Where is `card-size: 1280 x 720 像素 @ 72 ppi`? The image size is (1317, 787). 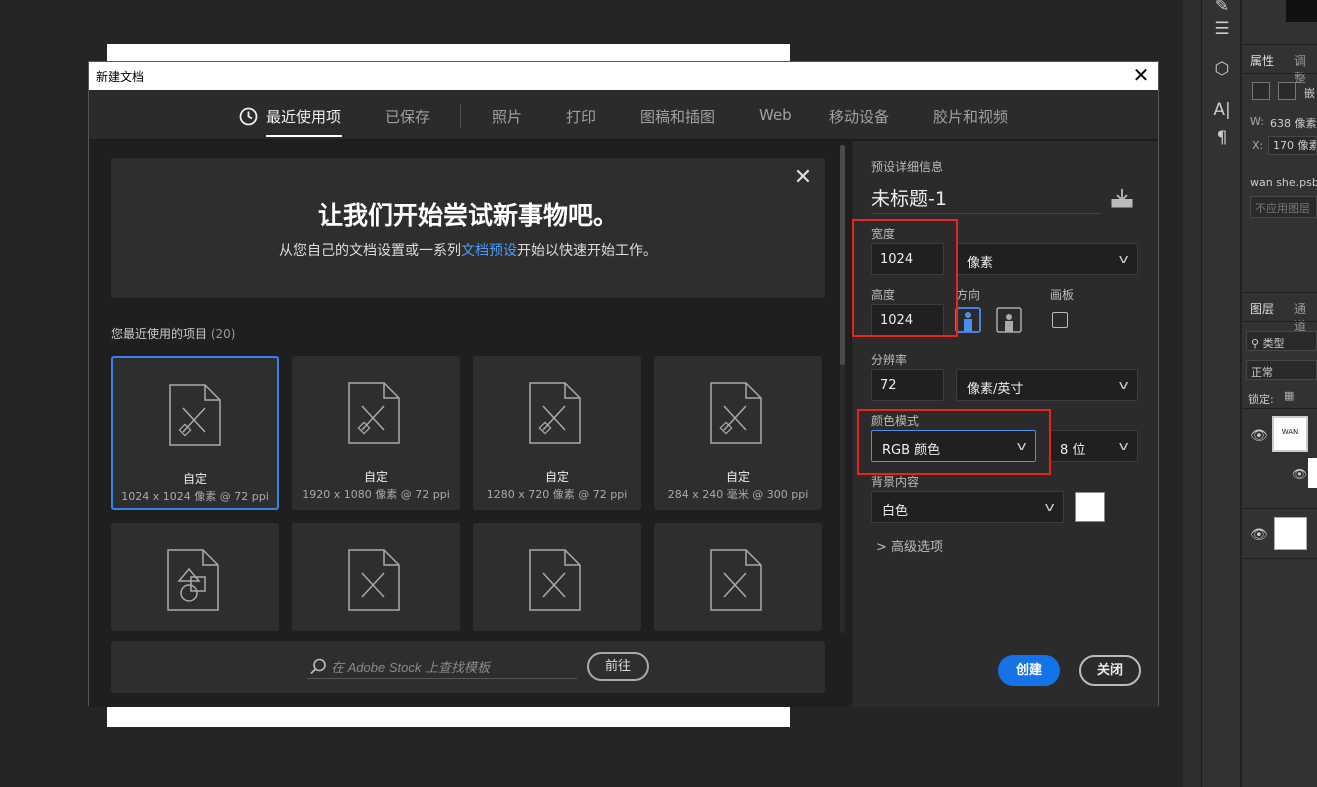 card-size: 1280 x 720 像素 @ 72 ppi is located at coordinates (557, 494).